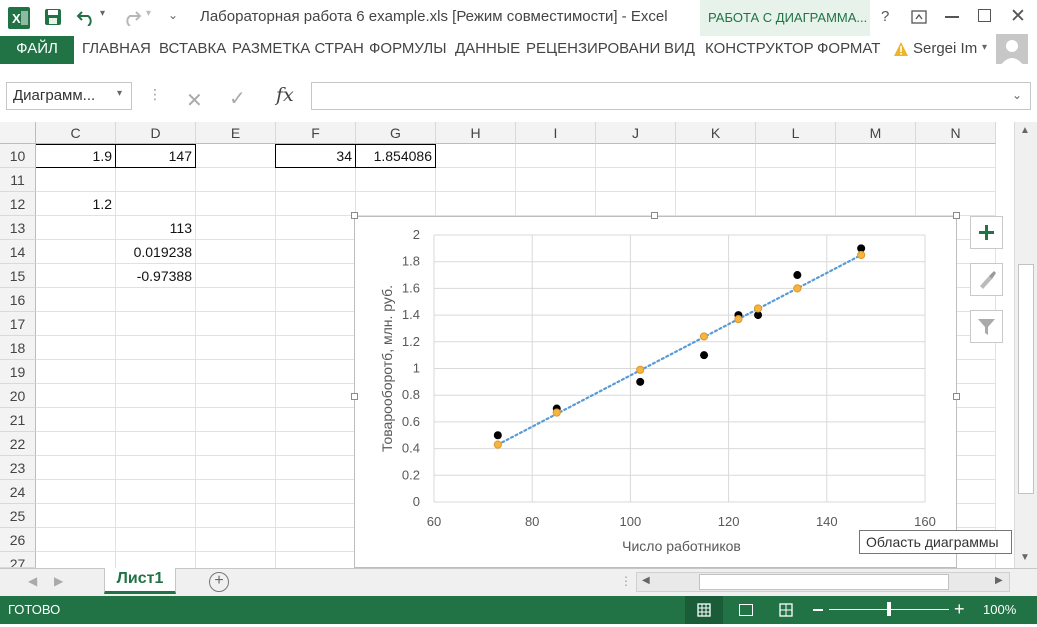 This screenshot has height=627, width=1037. What do you see at coordinates (679, 50) in the screenshot?
I see `tab-view: ВИД` at bounding box center [679, 50].